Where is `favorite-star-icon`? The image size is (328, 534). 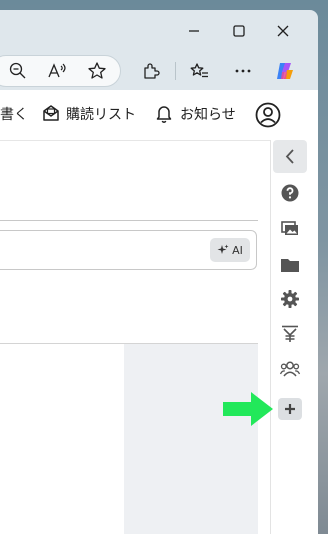
favorite-star-icon is located at coordinates (97, 71).